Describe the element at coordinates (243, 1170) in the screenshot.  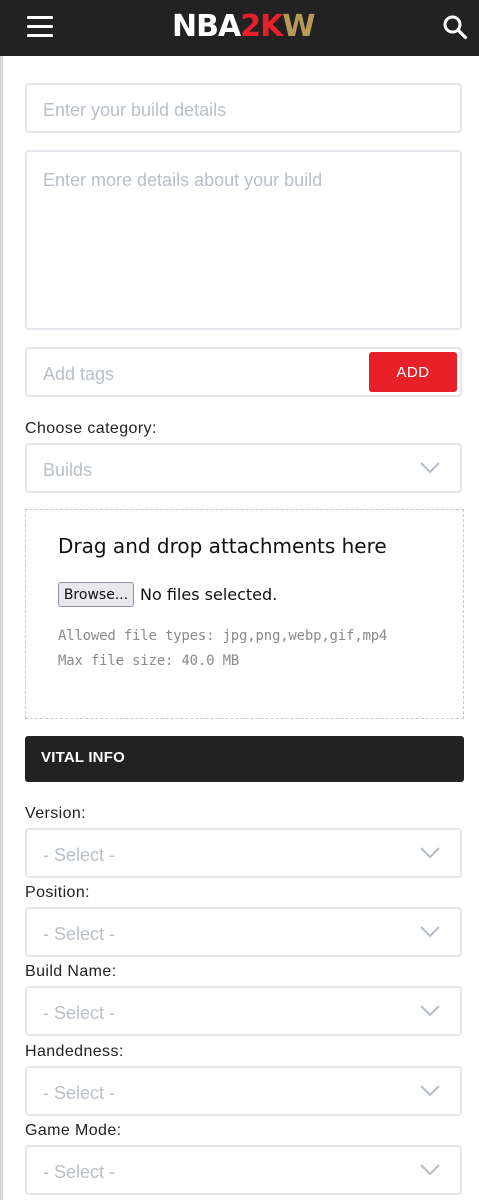
I see `game-mode-select: - Select -` at that location.